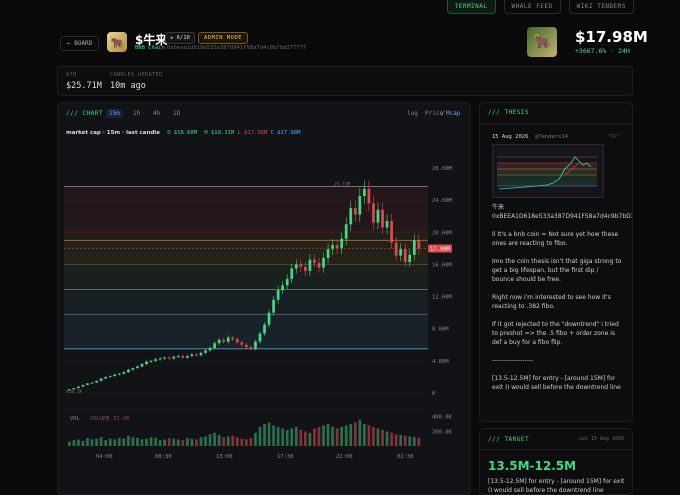  What do you see at coordinates (440, 250) in the screenshot?
I see `last-price-tag: 17.98M` at bounding box center [440, 250].